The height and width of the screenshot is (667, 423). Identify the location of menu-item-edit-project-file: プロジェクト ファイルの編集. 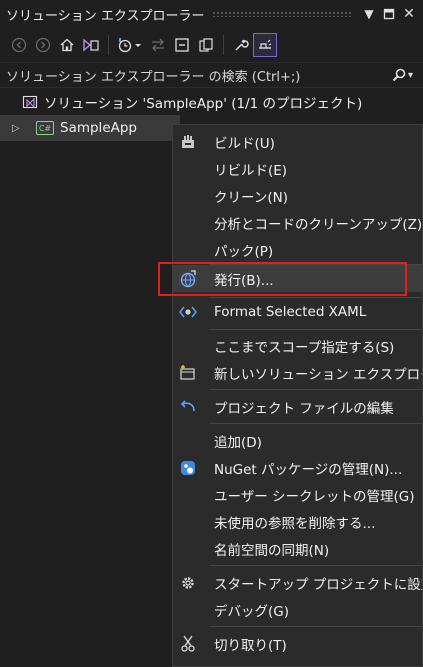
(297, 407).